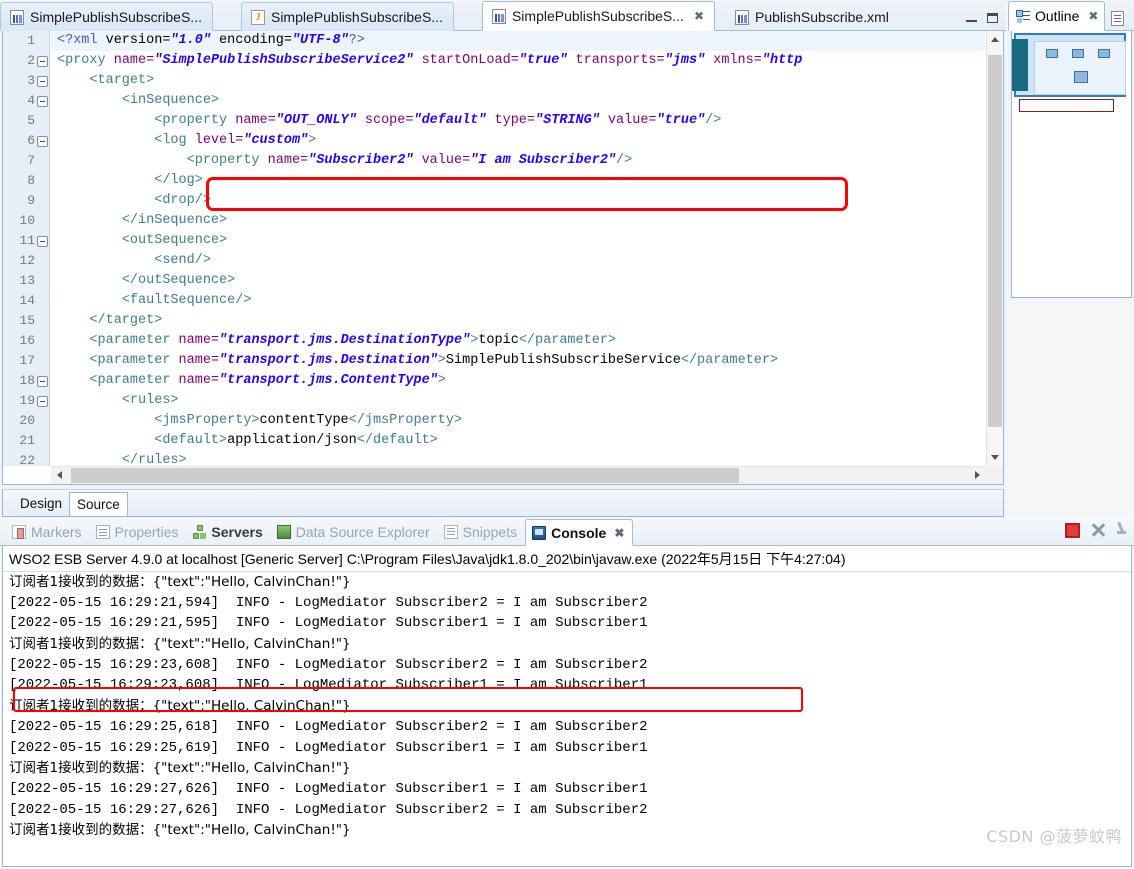 The image size is (1134, 869). I want to click on editor-vertical-scrollbar, so click(994, 248).